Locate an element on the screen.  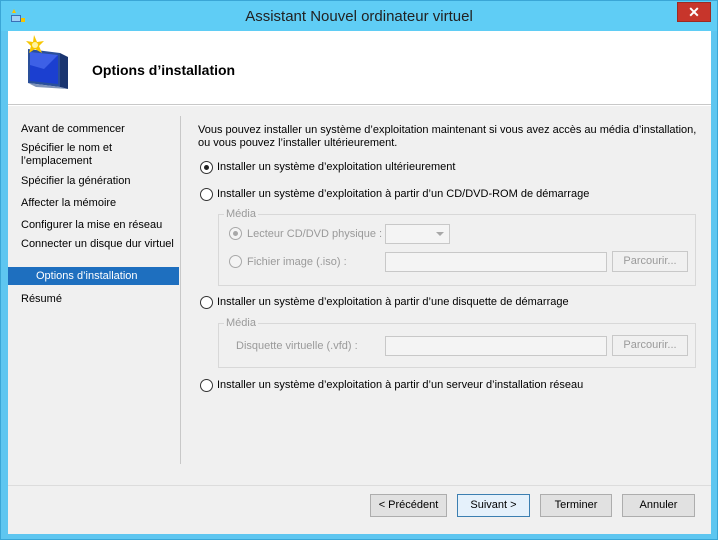
nav-item-reseau: Configurer la mise en réseau is located at coordinates (101, 225).